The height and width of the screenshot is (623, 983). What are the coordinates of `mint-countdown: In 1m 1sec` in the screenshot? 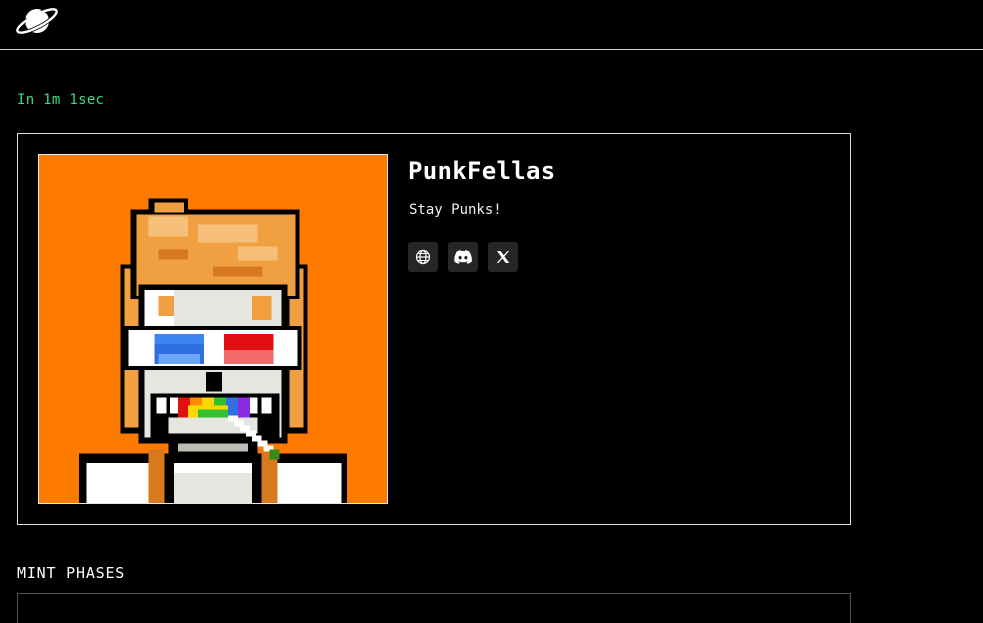 It's located at (61, 100).